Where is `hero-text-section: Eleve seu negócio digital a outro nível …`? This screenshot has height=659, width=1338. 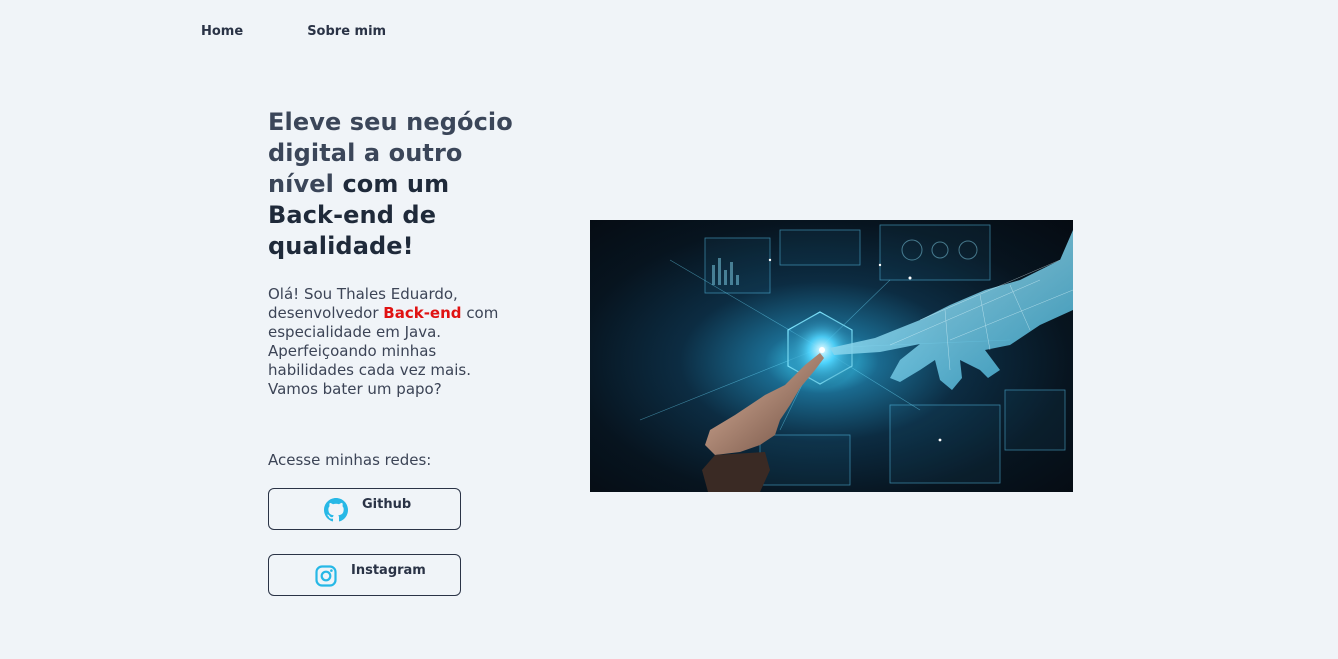 hero-text-section: Eleve seu negócio digital a outro nível … is located at coordinates (398, 351).